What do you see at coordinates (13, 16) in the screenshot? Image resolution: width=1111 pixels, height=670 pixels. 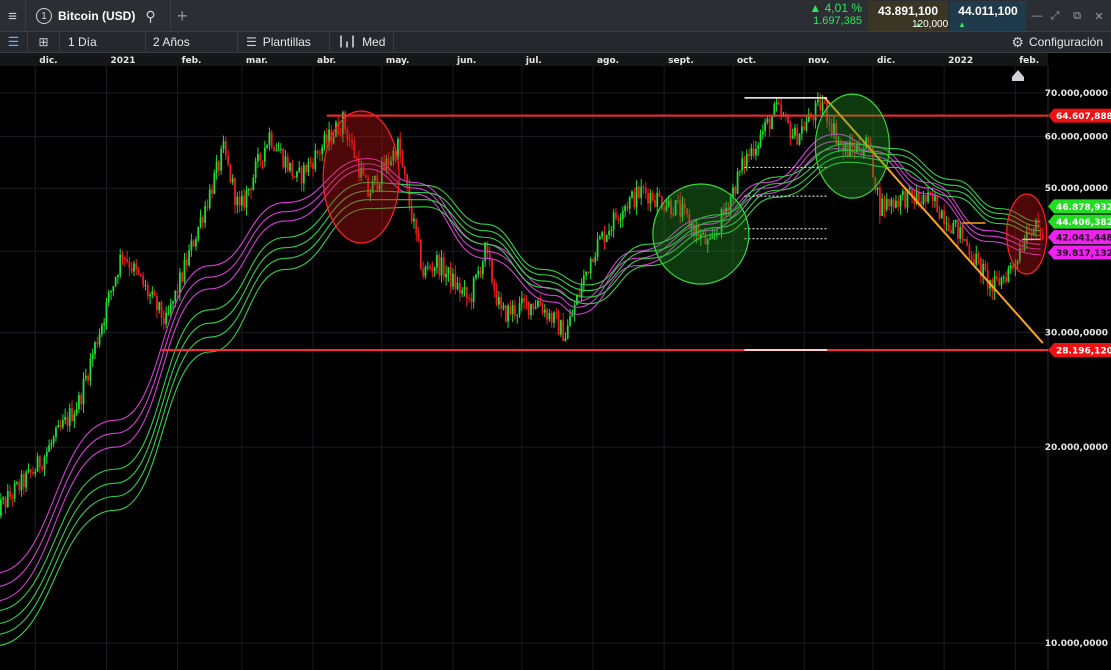 I see `menu-icon: ≡` at bounding box center [13, 16].